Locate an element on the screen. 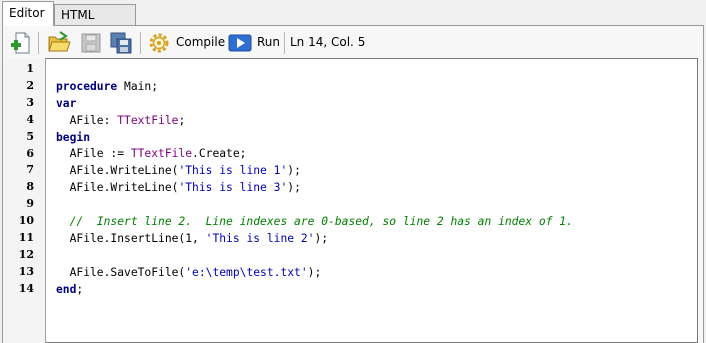 This screenshot has height=343, width=706. code-token: AFile.InsertLine(1, is located at coordinates (131, 238).